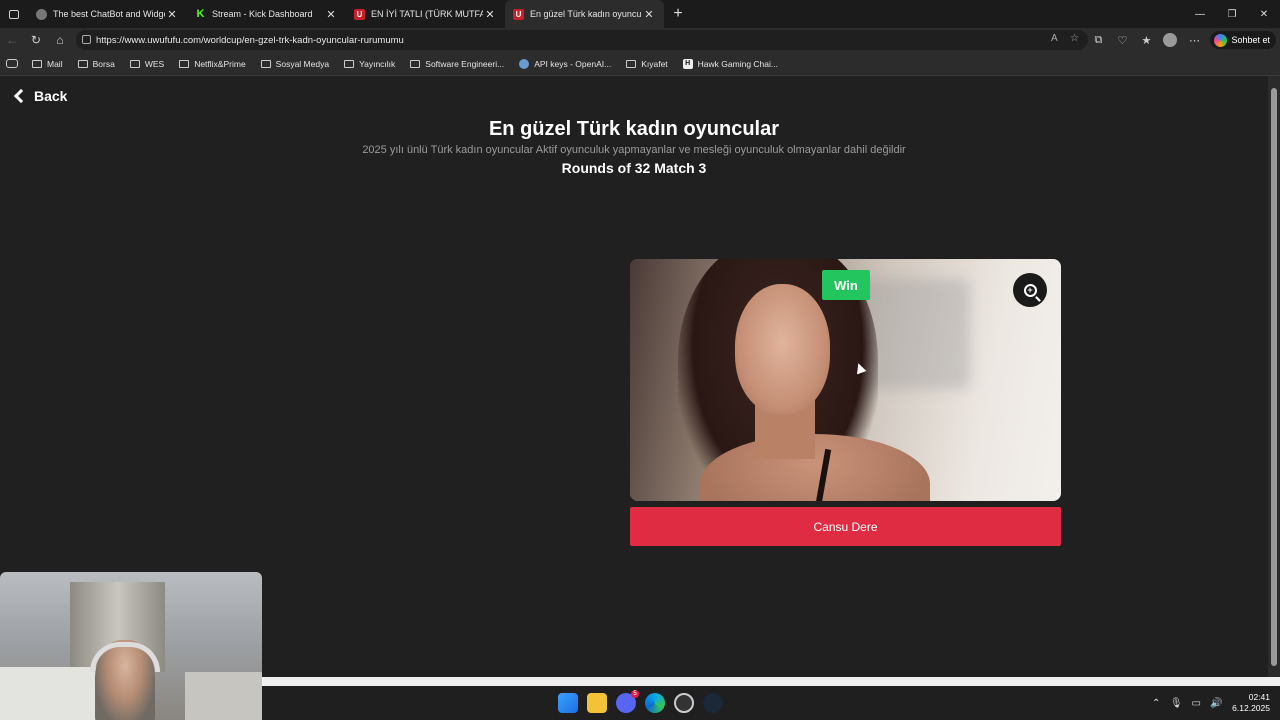 The height and width of the screenshot is (720, 1280). I want to click on site-info-icon, so click(86, 39).